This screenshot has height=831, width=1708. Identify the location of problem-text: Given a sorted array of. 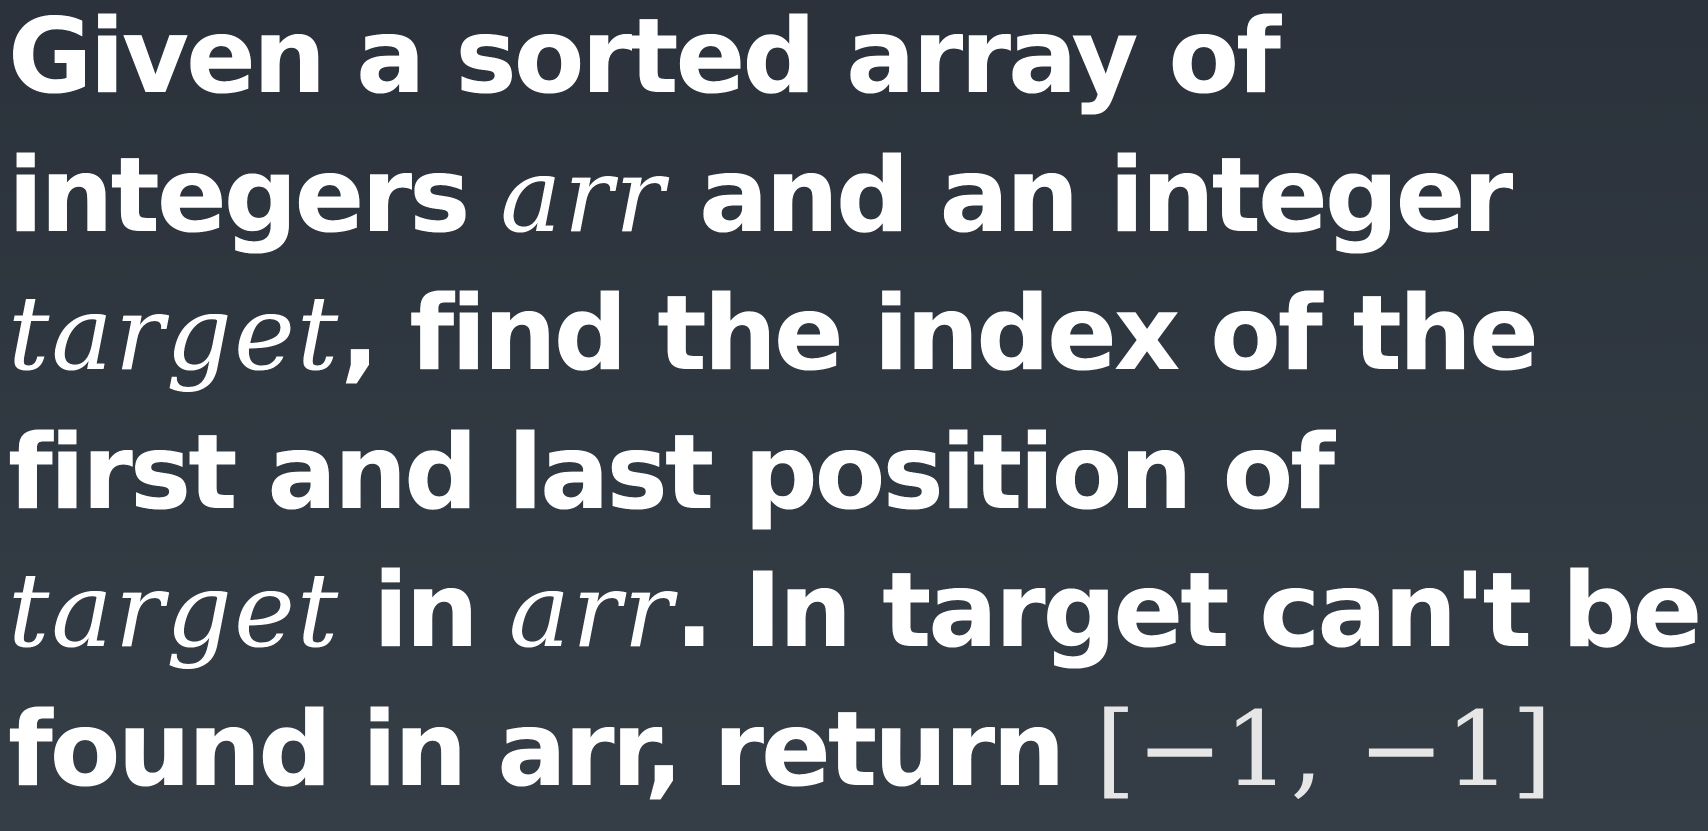
(644, 58).